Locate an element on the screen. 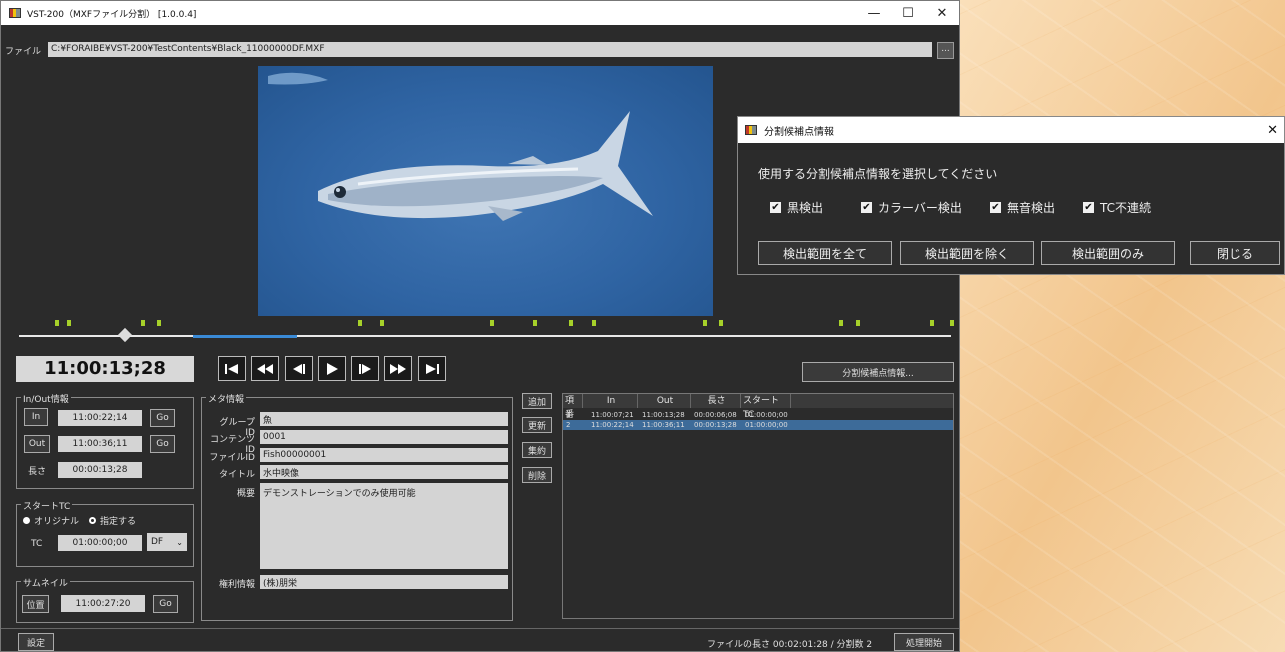 This screenshot has width=1285, height=652. dialog-close-button: ✕ is located at coordinates (1272, 130).